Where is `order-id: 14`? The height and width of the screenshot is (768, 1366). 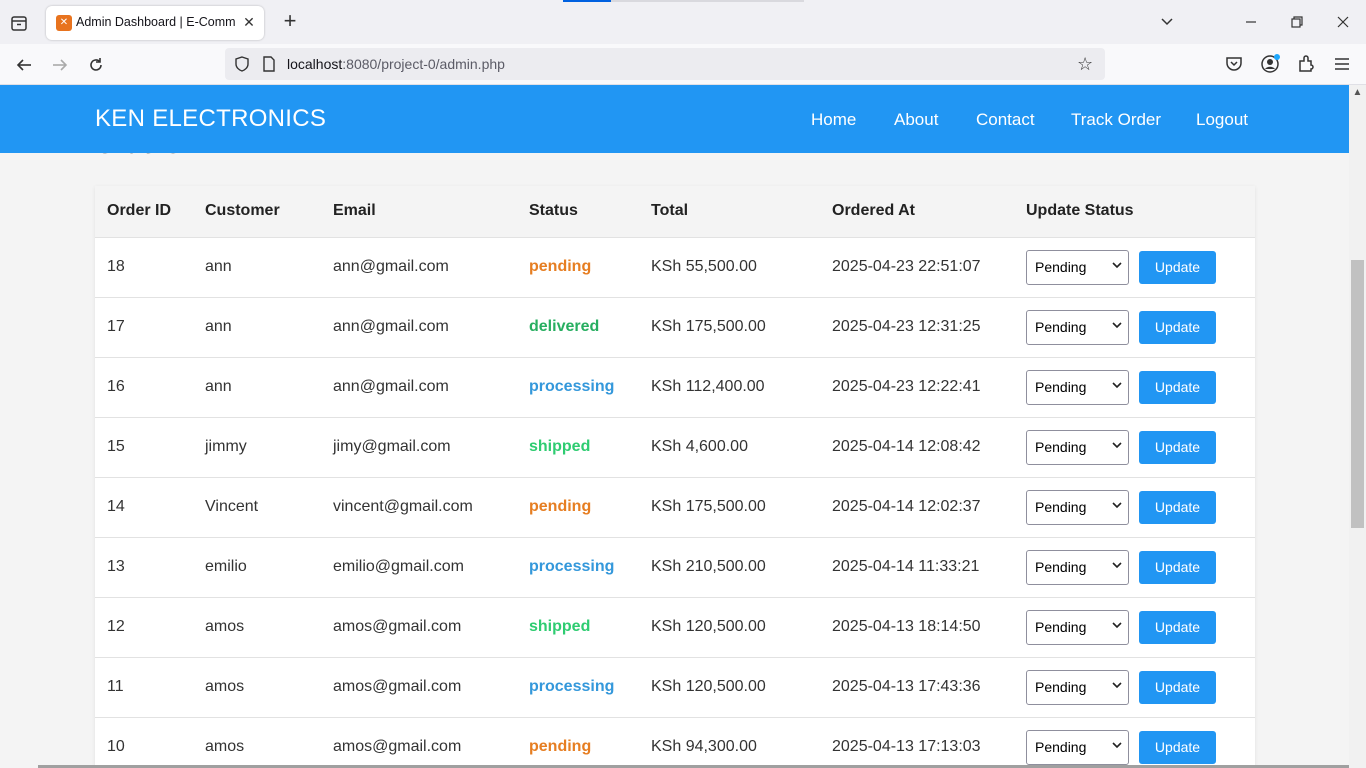 order-id: 14 is located at coordinates (116, 506).